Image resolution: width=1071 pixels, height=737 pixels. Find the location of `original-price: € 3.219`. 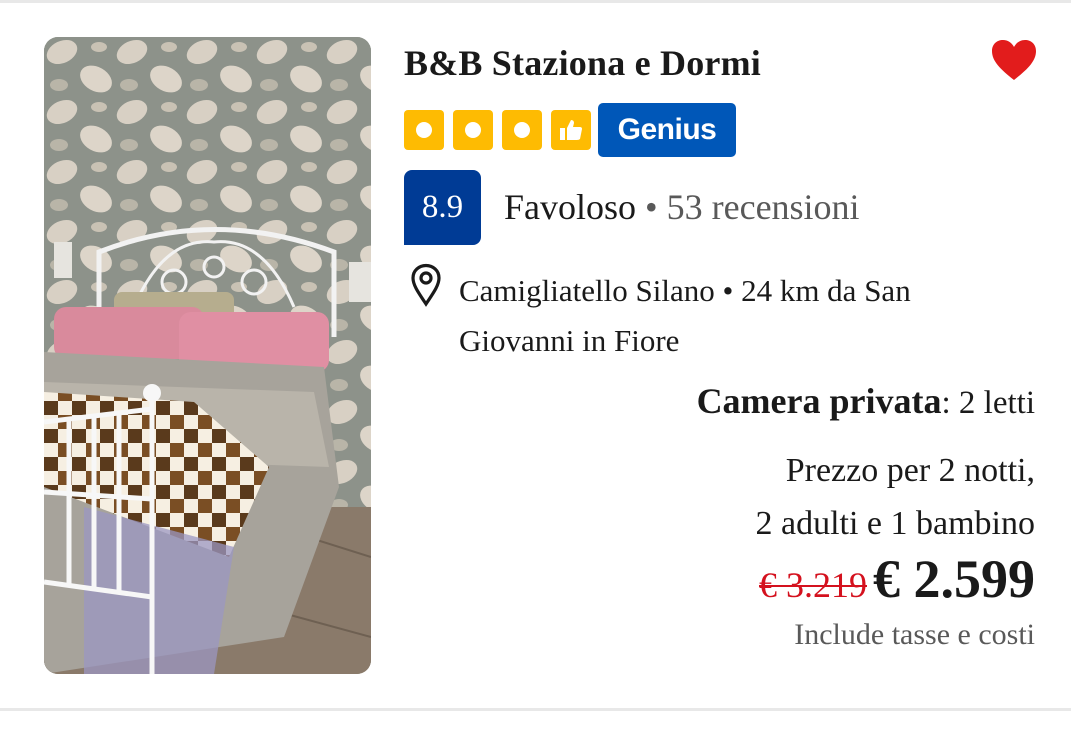

original-price: € 3.219 is located at coordinates (813, 585).